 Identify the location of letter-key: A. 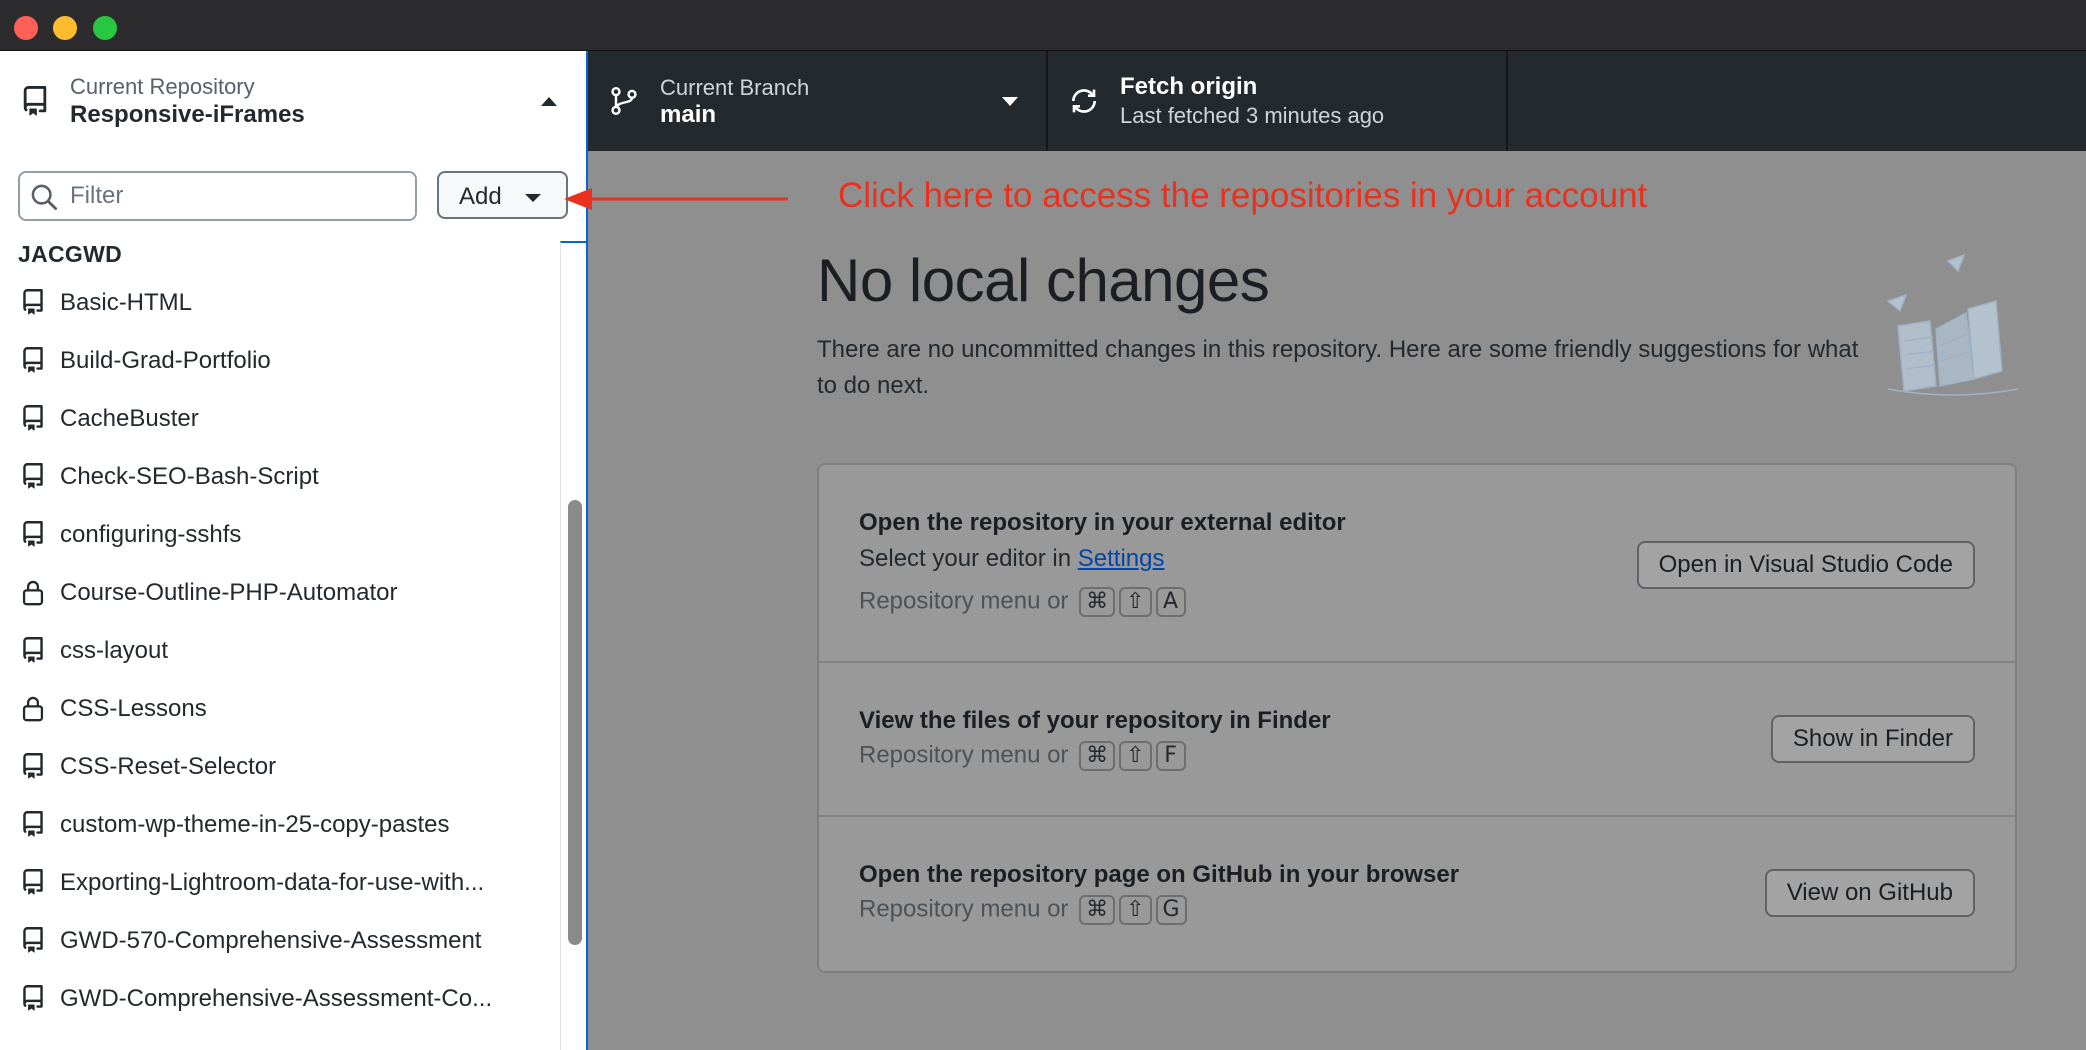
(1170, 602).